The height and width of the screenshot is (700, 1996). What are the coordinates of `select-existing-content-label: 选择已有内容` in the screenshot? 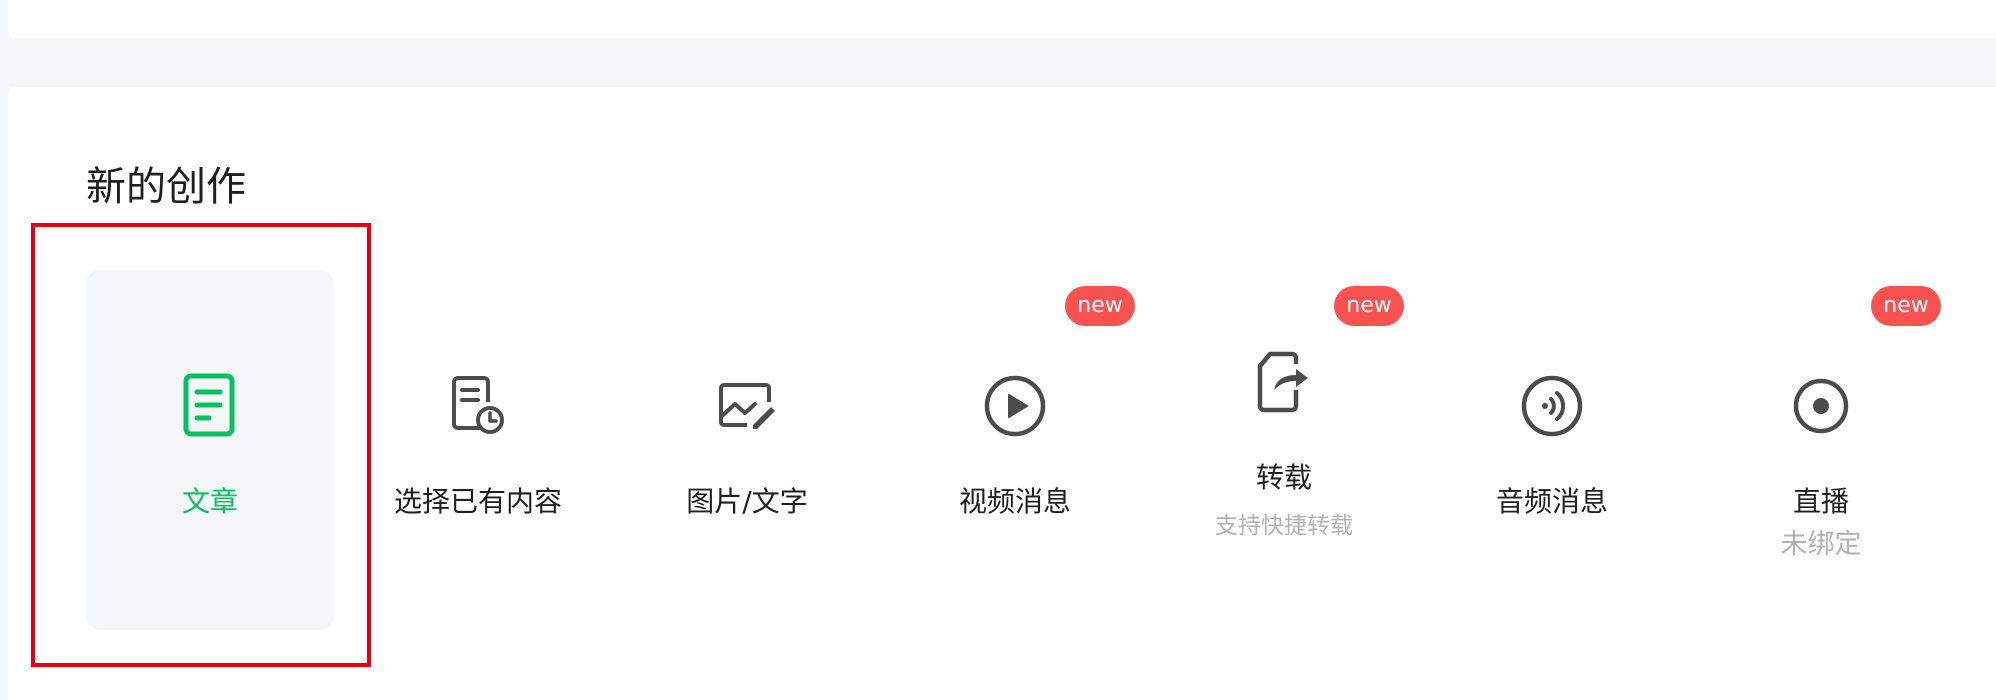 It's located at (477, 501).